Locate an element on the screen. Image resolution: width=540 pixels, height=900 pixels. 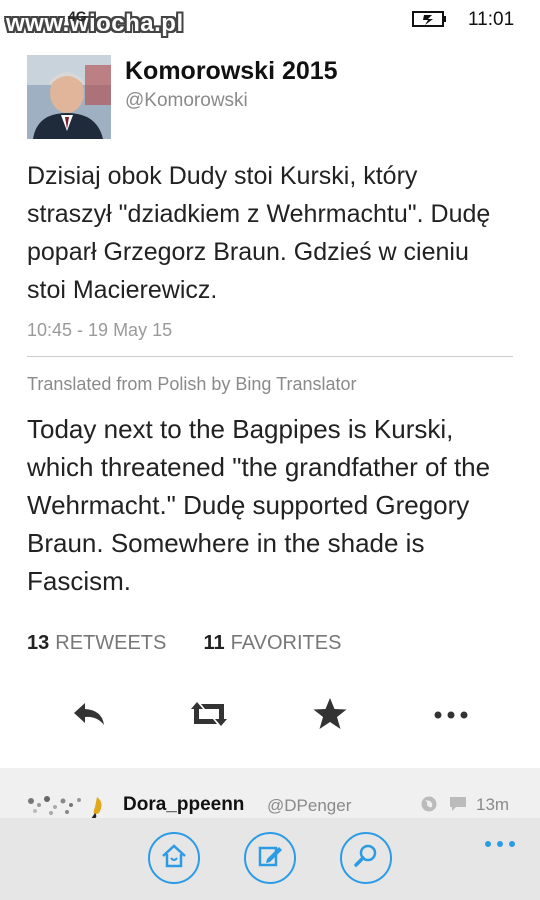
favorites-count: 11 is located at coordinates (214, 643).